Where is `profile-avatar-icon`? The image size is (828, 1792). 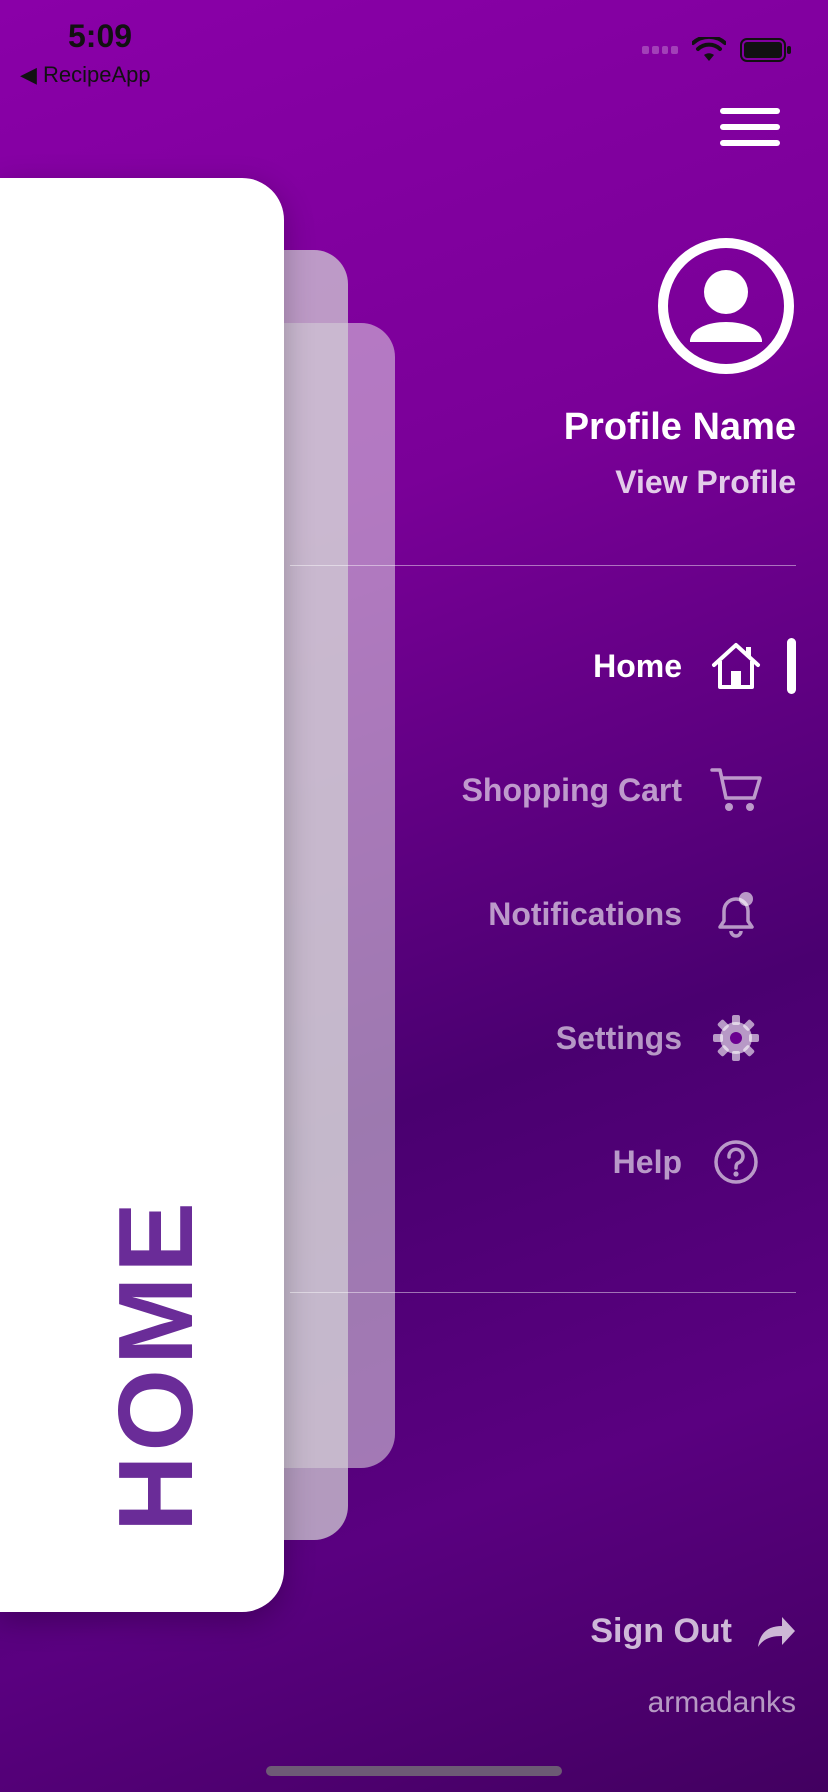 profile-avatar-icon is located at coordinates (726, 306).